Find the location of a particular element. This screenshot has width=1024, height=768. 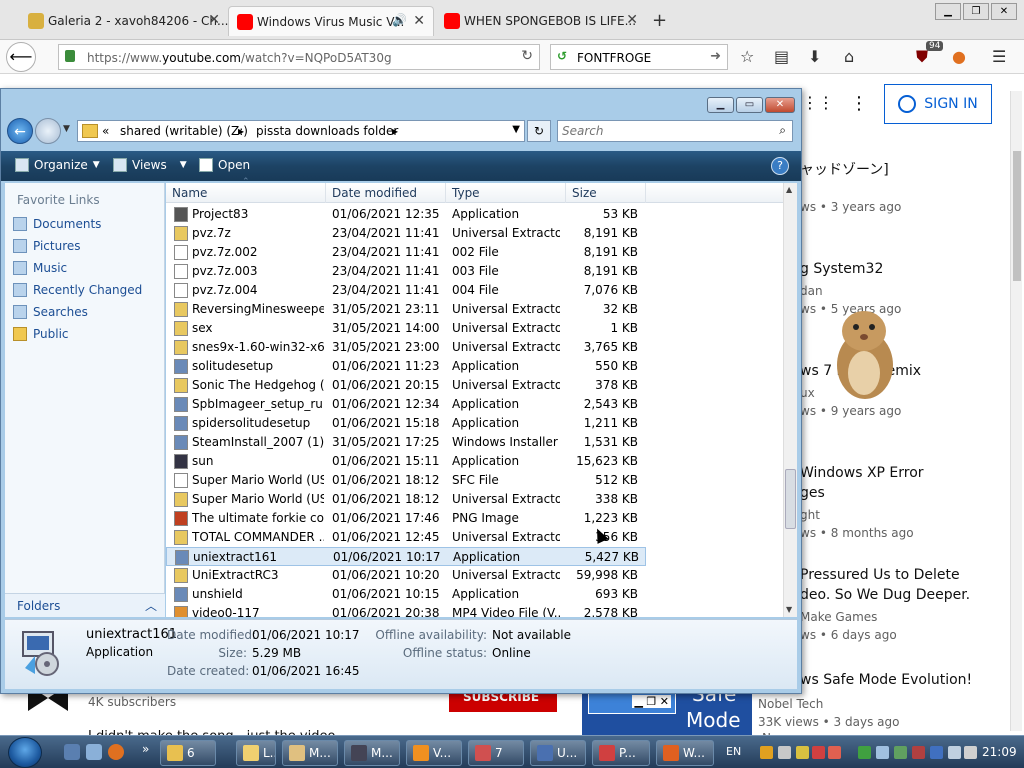

organize-button: Organize ▼ is located at coordinates (57, 165).